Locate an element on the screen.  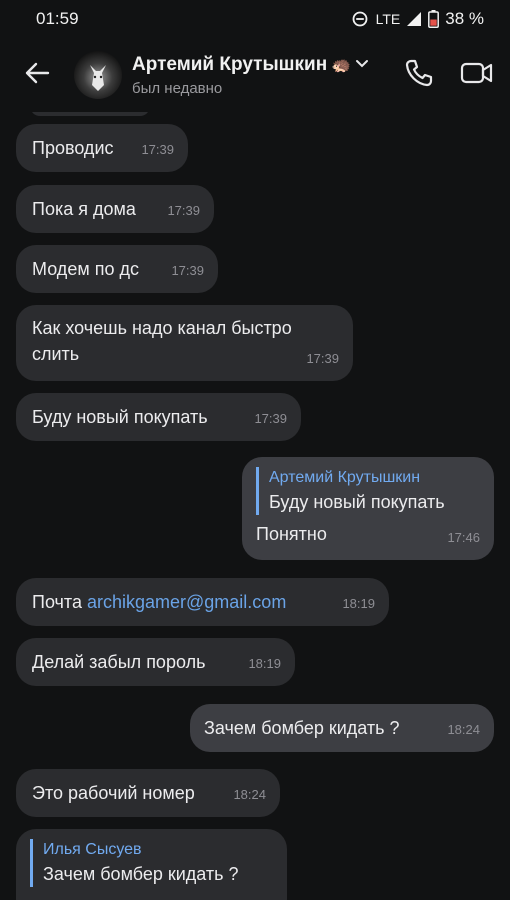
message-bubble: Это рабочий номер 18:24 is located at coordinates (148, 793).